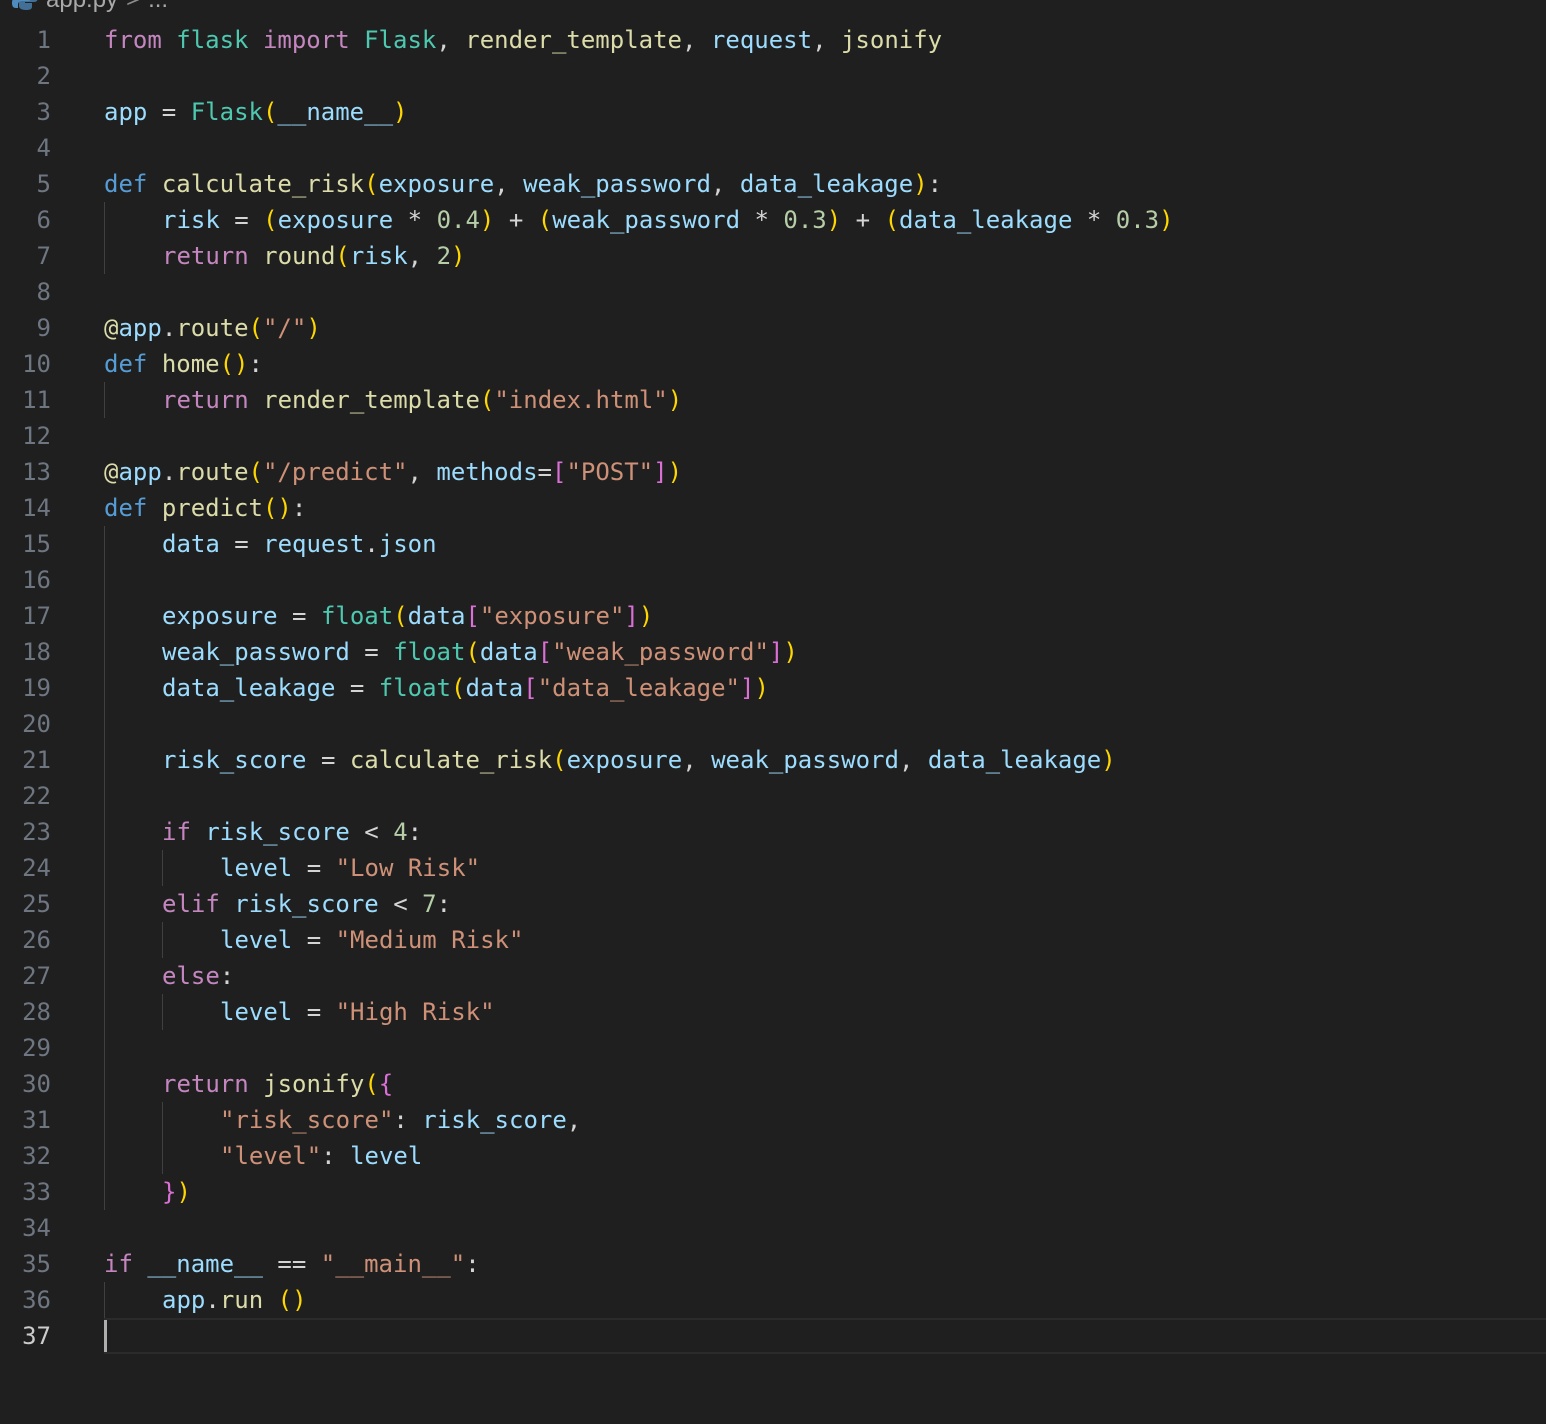  Describe the element at coordinates (314, 1084) in the screenshot. I see `code-token: jsonify` at that location.